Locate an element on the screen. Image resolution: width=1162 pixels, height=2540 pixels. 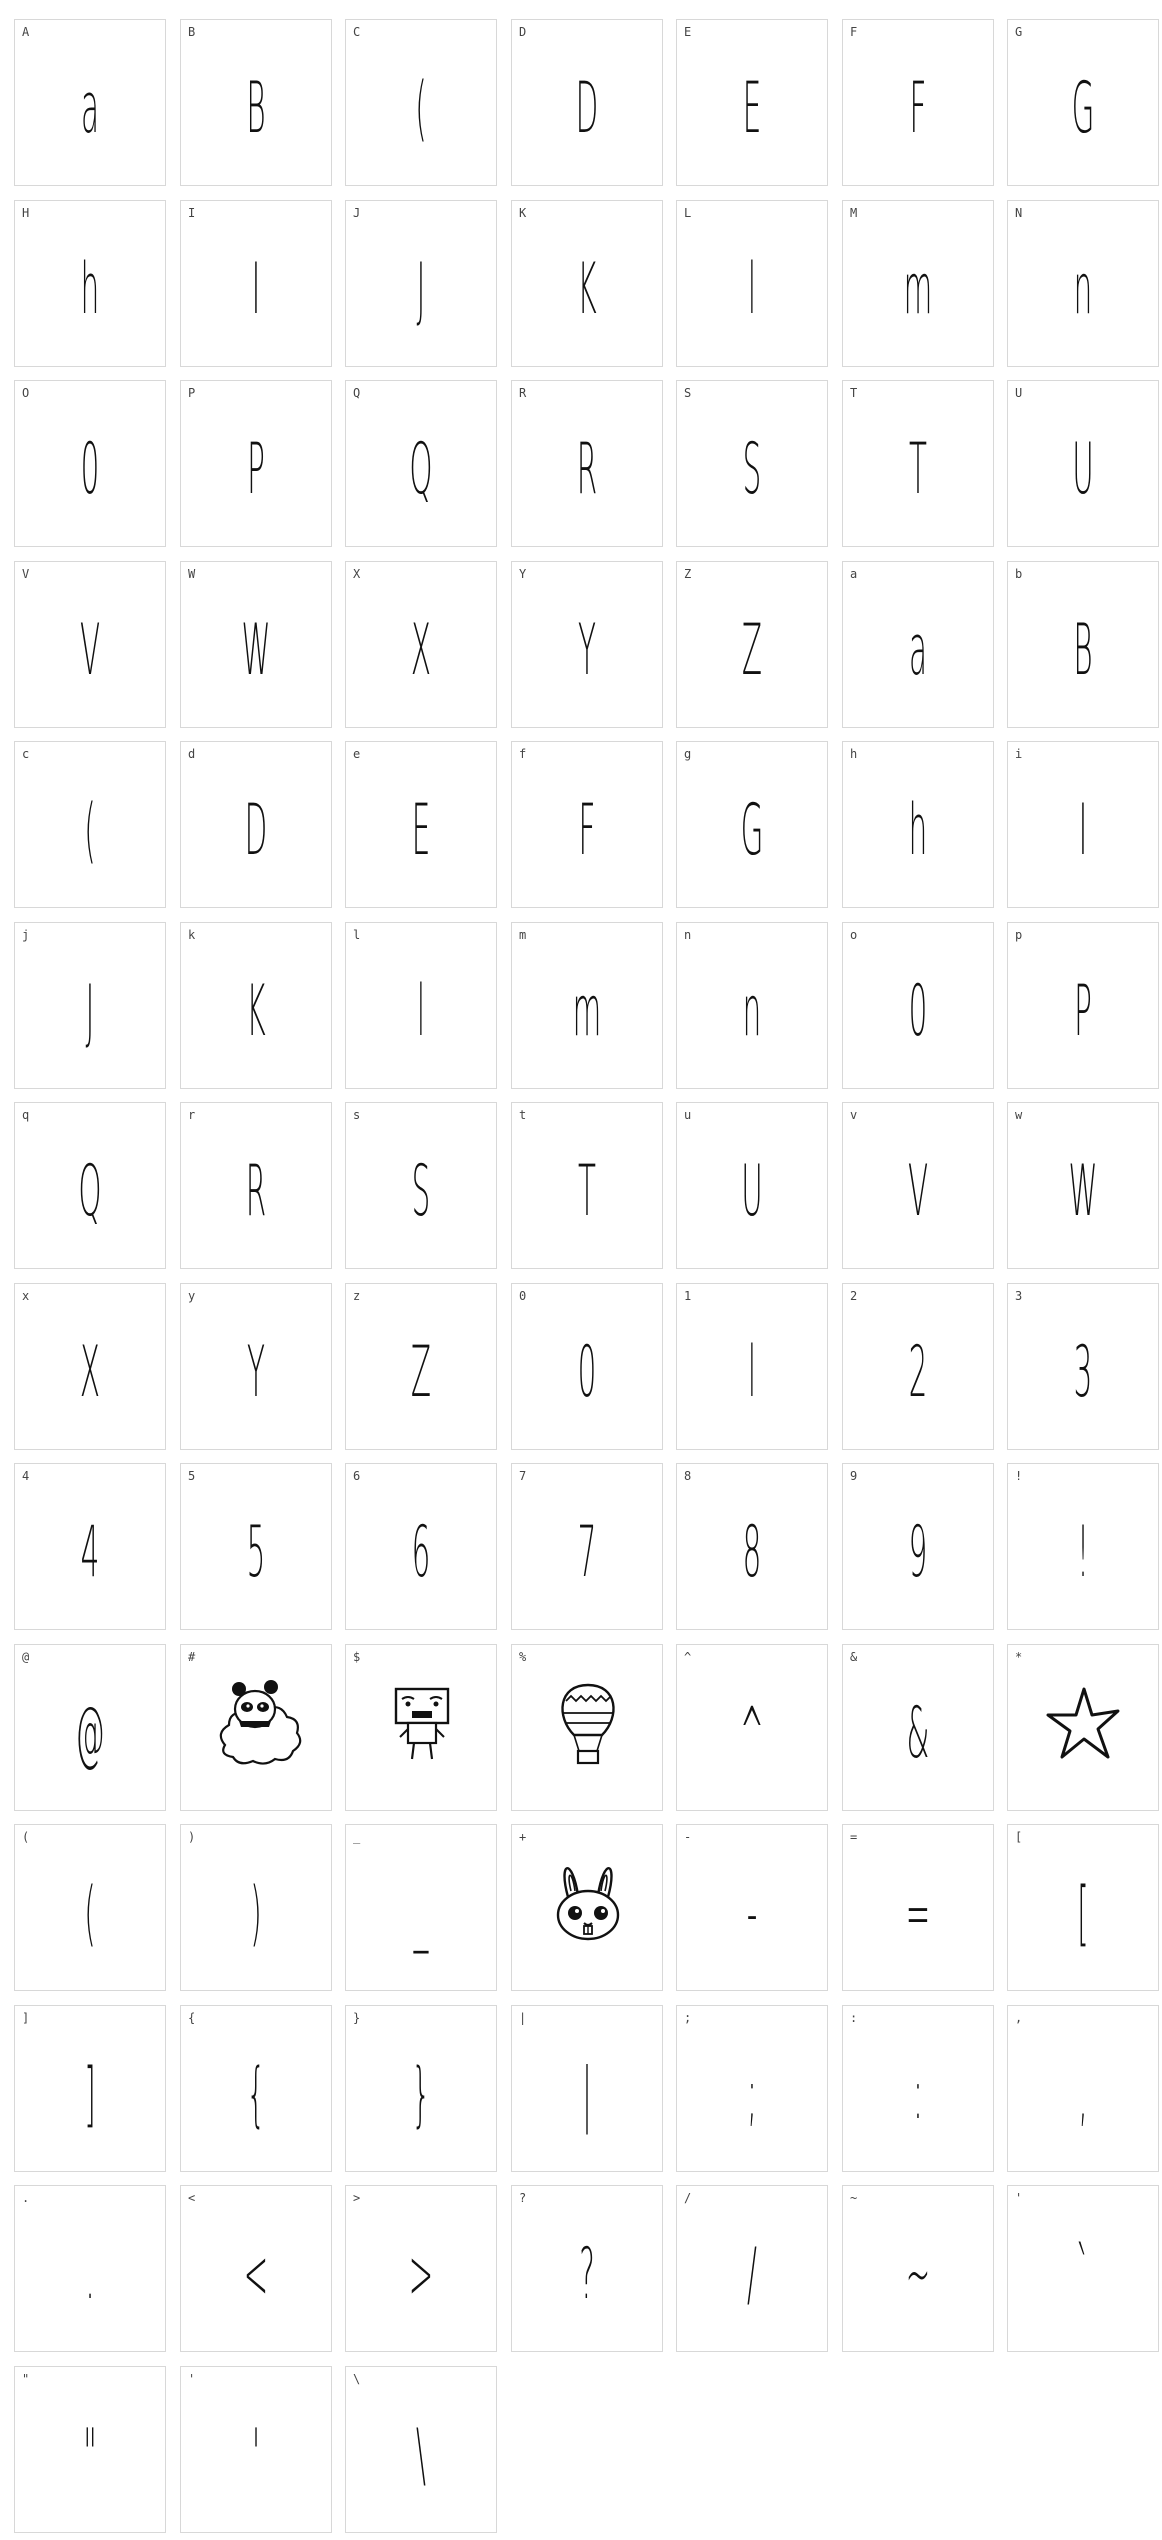
glyph-sample: J is located at coordinates (421, 289).